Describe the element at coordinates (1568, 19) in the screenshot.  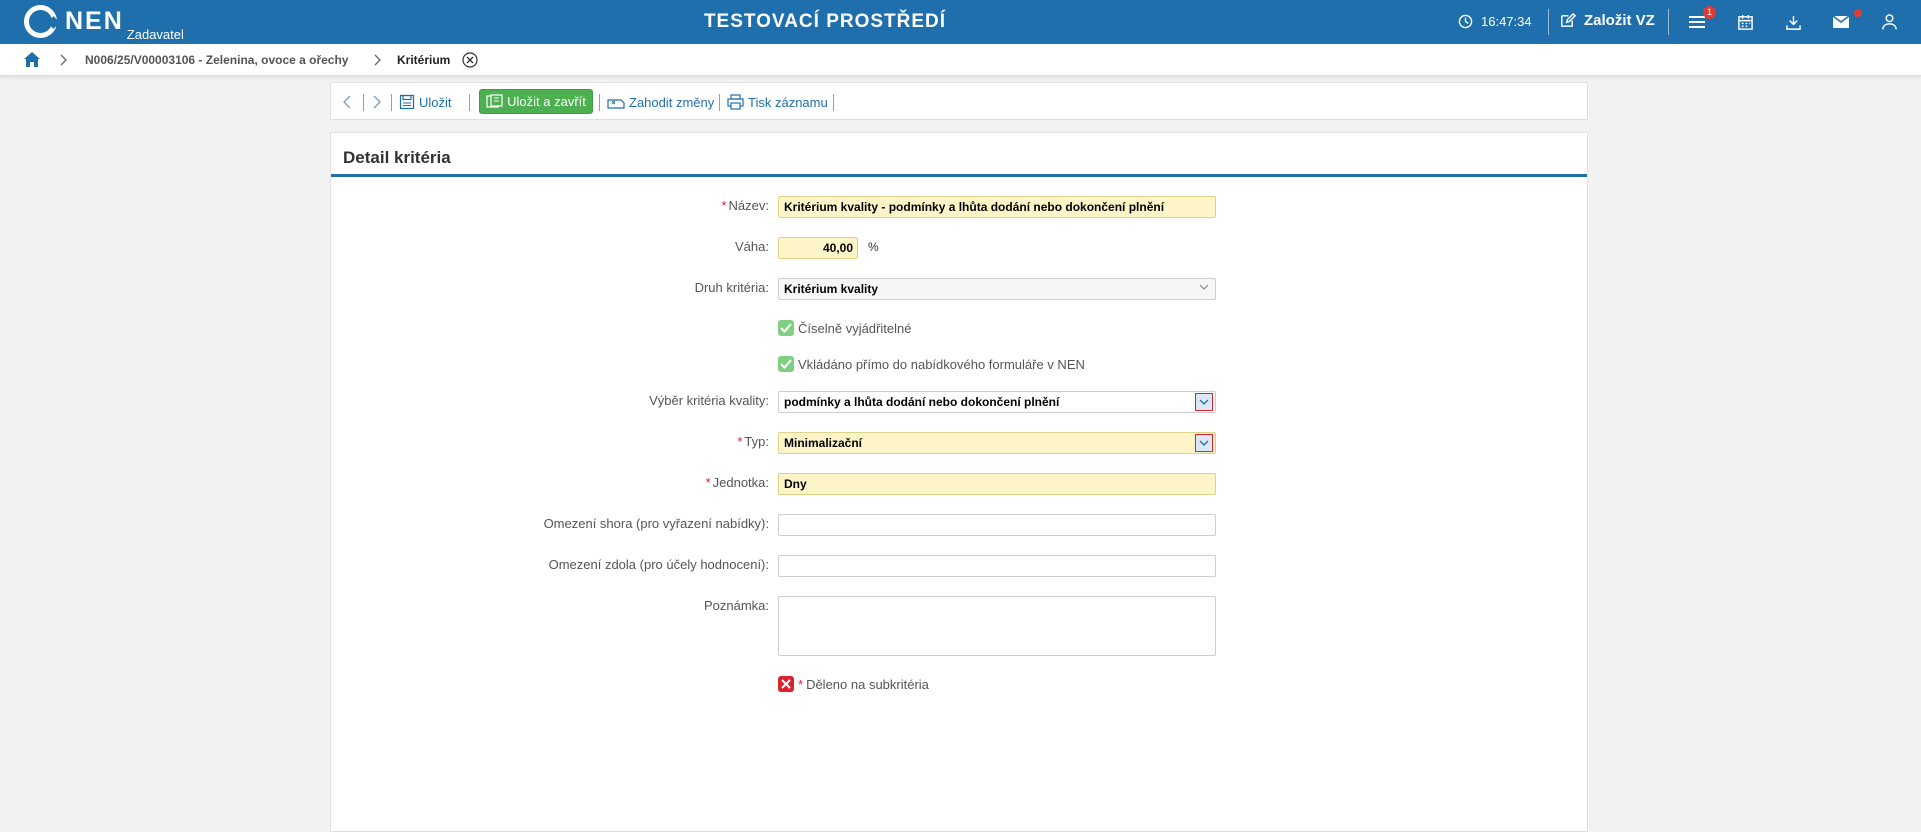
I see `edit-icon` at that location.